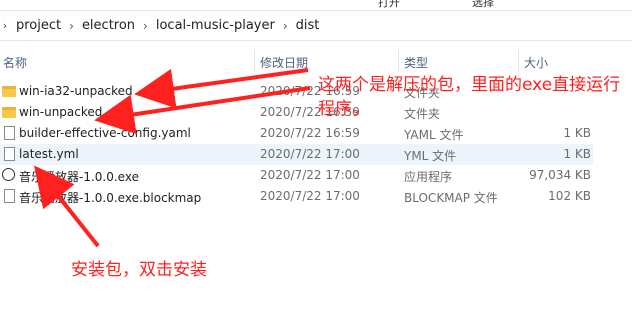 This screenshot has height=318, width=632. I want to click on annotation-text-top: 这两个是解压的包，里面的exe直接运行程序。, so click(469, 97).